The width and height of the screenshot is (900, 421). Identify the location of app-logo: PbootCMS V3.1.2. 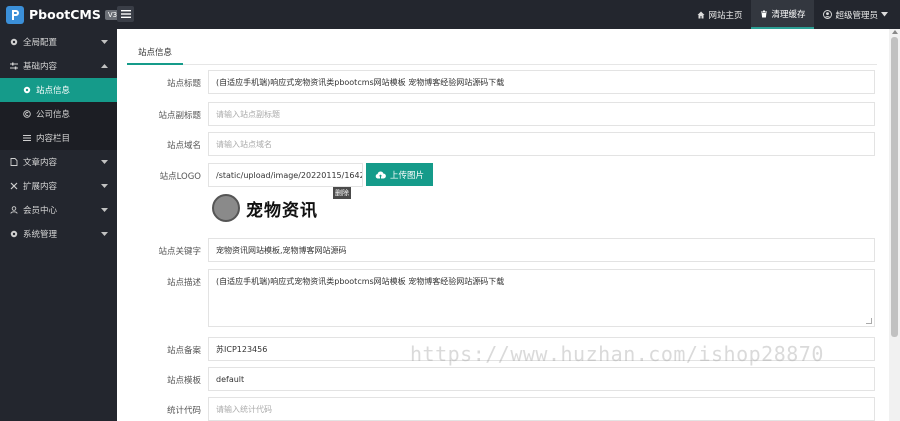
(70, 14).